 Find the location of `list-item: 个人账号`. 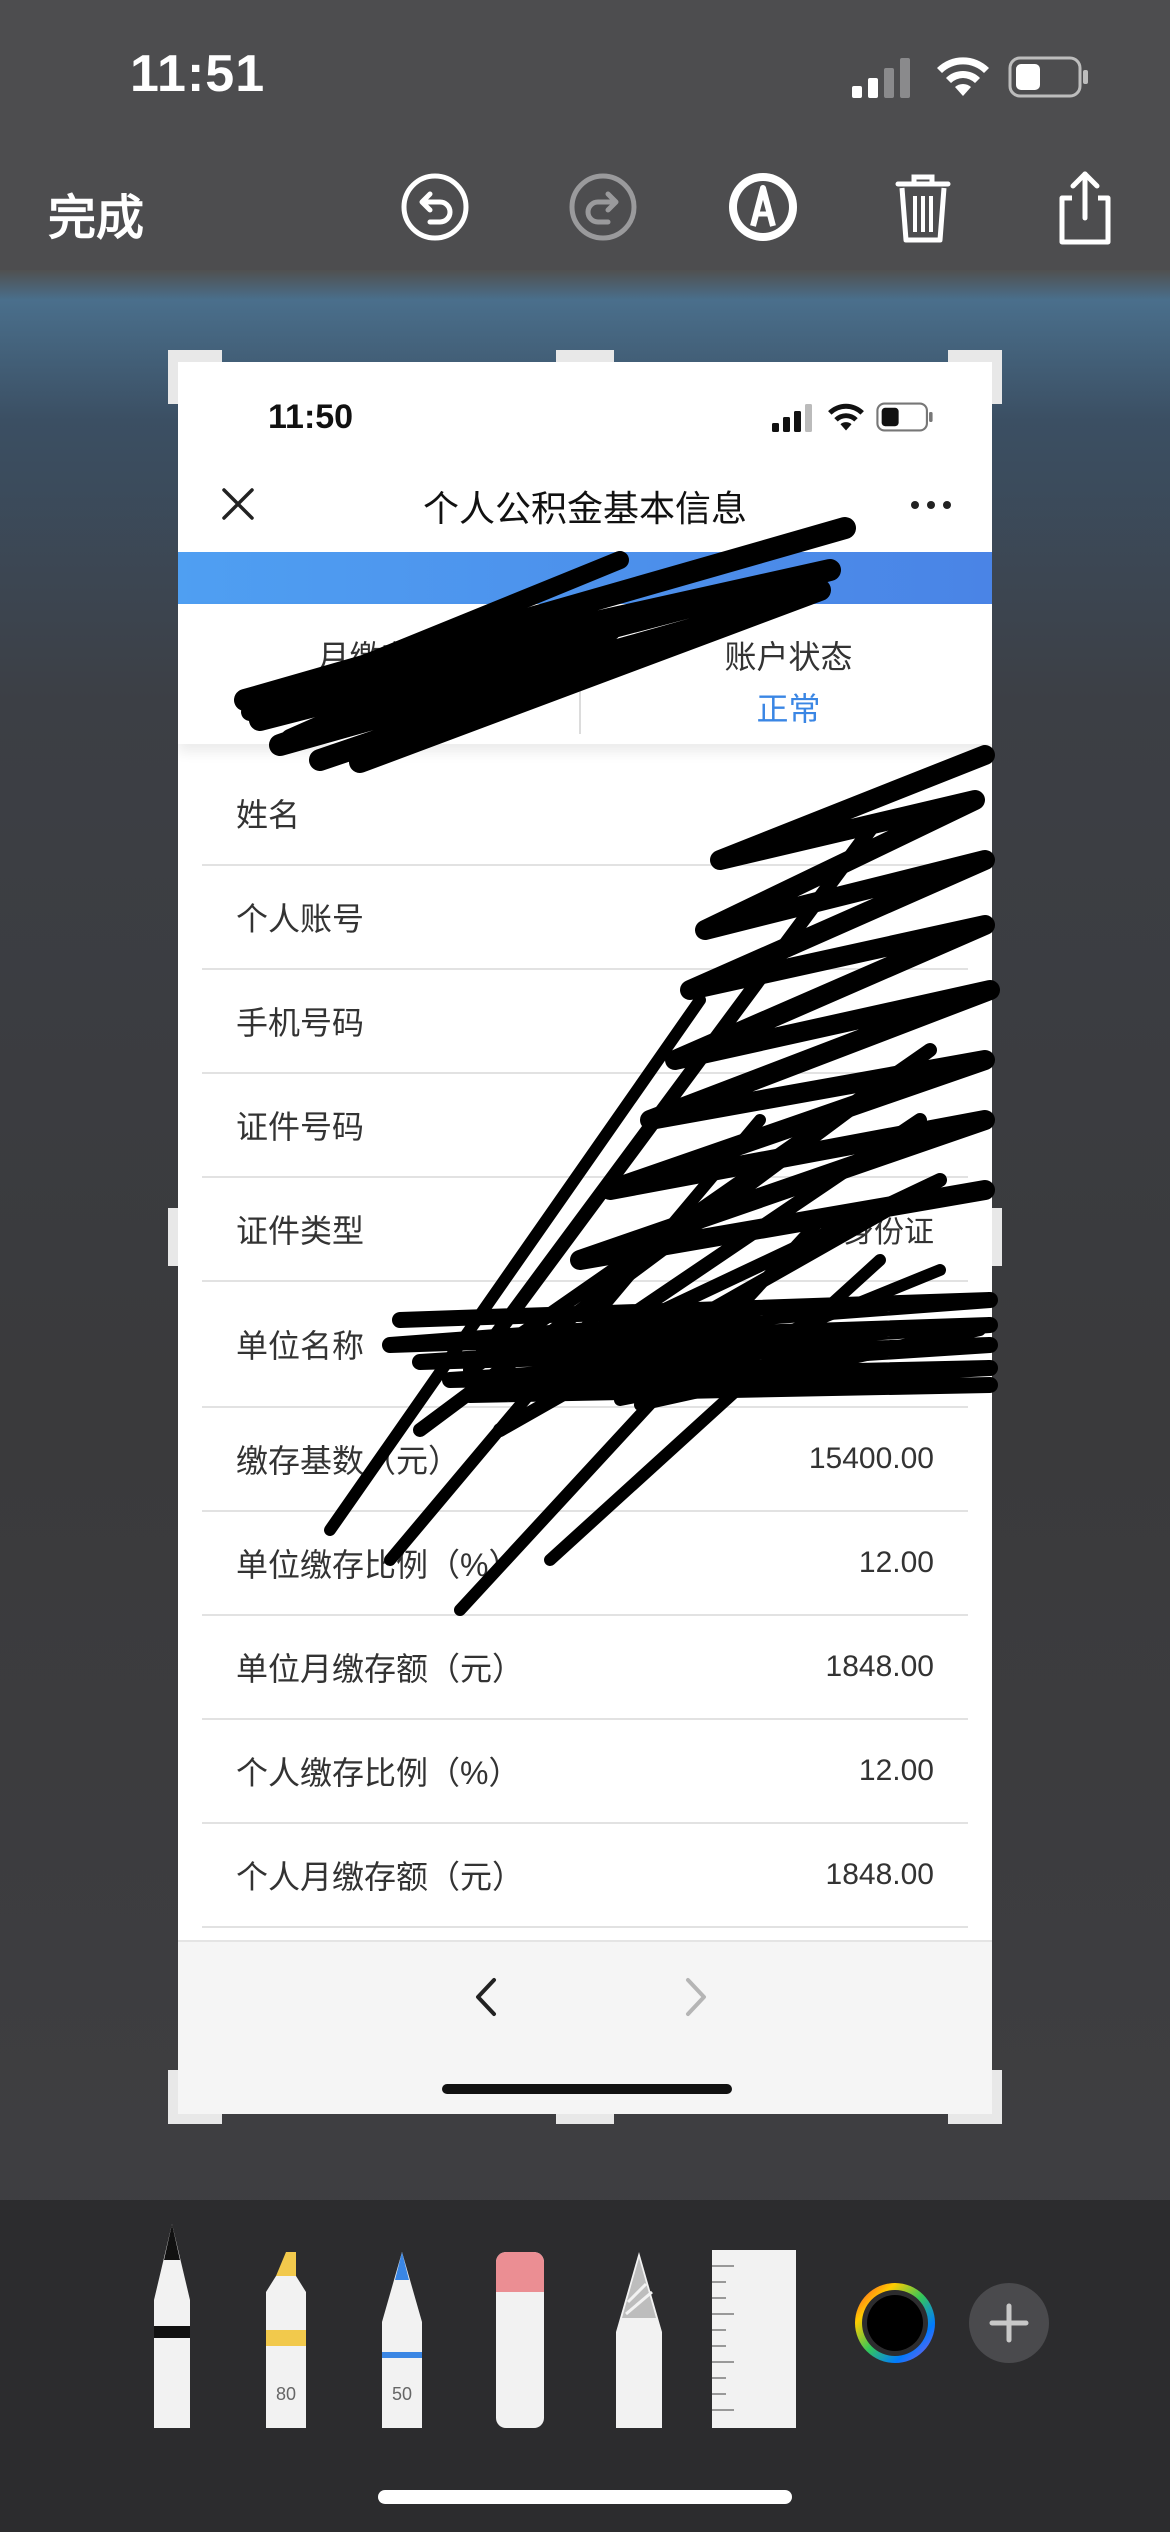

list-item: 个人账号 is located at coordinates (585, 918).